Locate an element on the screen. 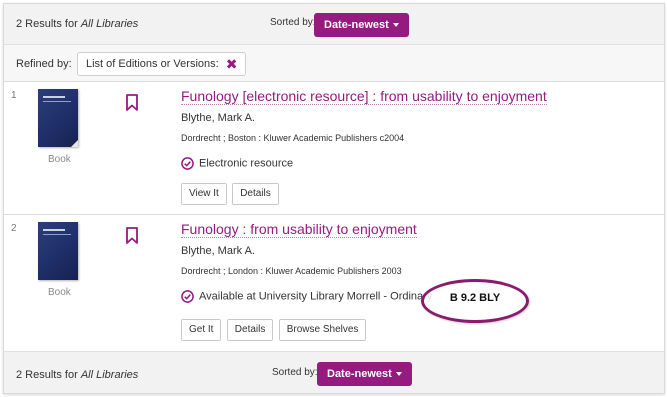  result-number: 2 is located at coordinates (14, 228).